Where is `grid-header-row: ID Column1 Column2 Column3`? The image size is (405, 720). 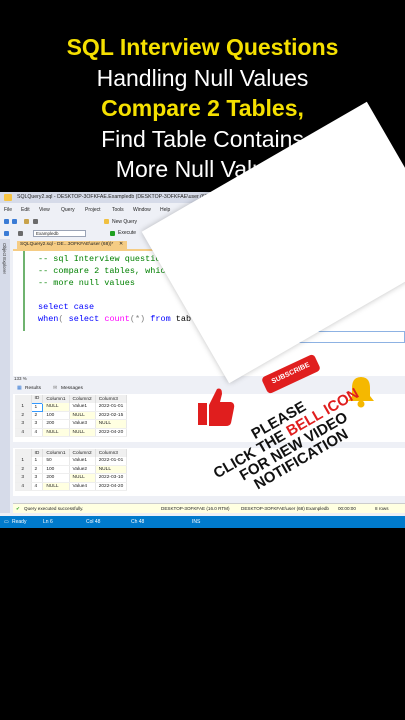 grid-header-row: ID Column1 Column2 Column3 is located at coordinates (71, 453).